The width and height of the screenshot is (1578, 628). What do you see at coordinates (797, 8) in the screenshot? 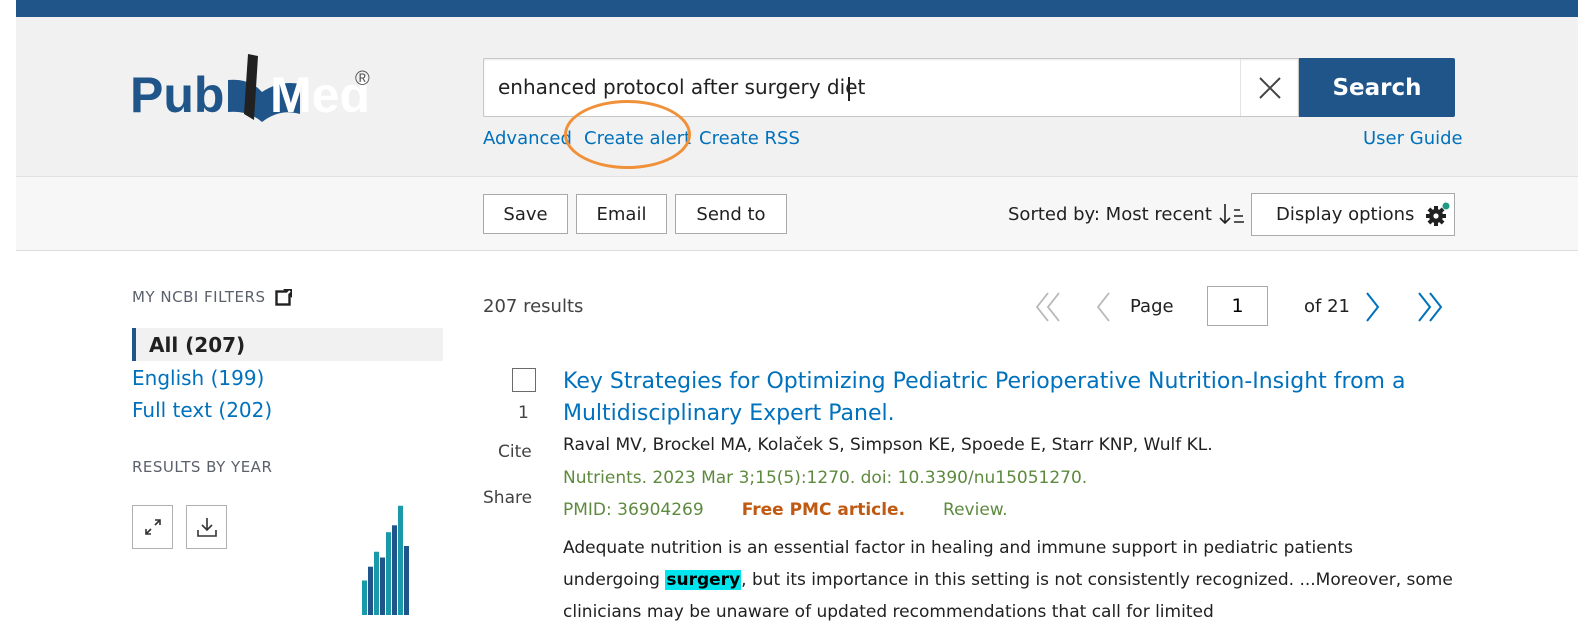
I see `top-bar` at bounding box center [797, 8].